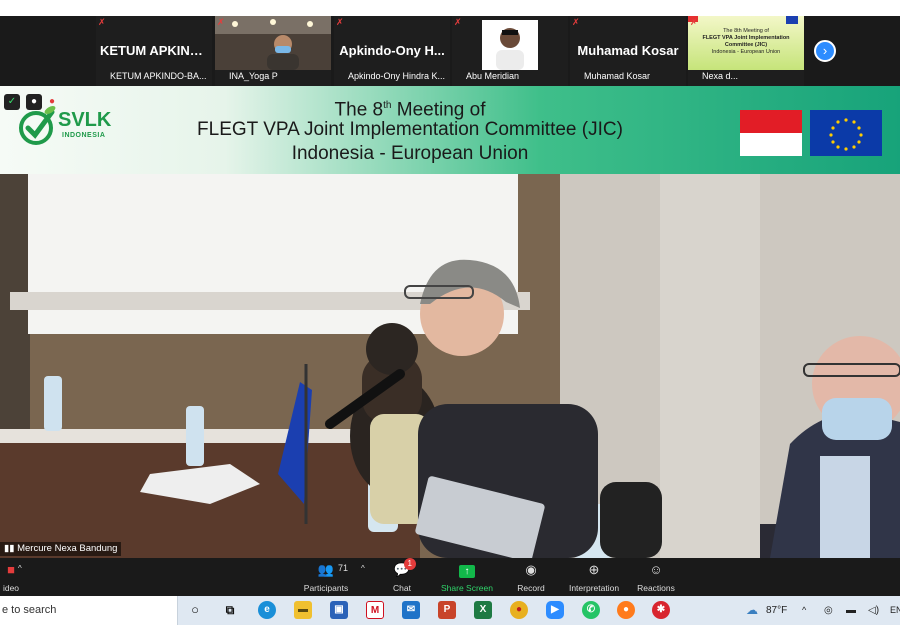  What do you see at coordinates (591, 610) in the screenshot?
I see `whatsapp-icon: ✆` at bounding box center [591, 610].